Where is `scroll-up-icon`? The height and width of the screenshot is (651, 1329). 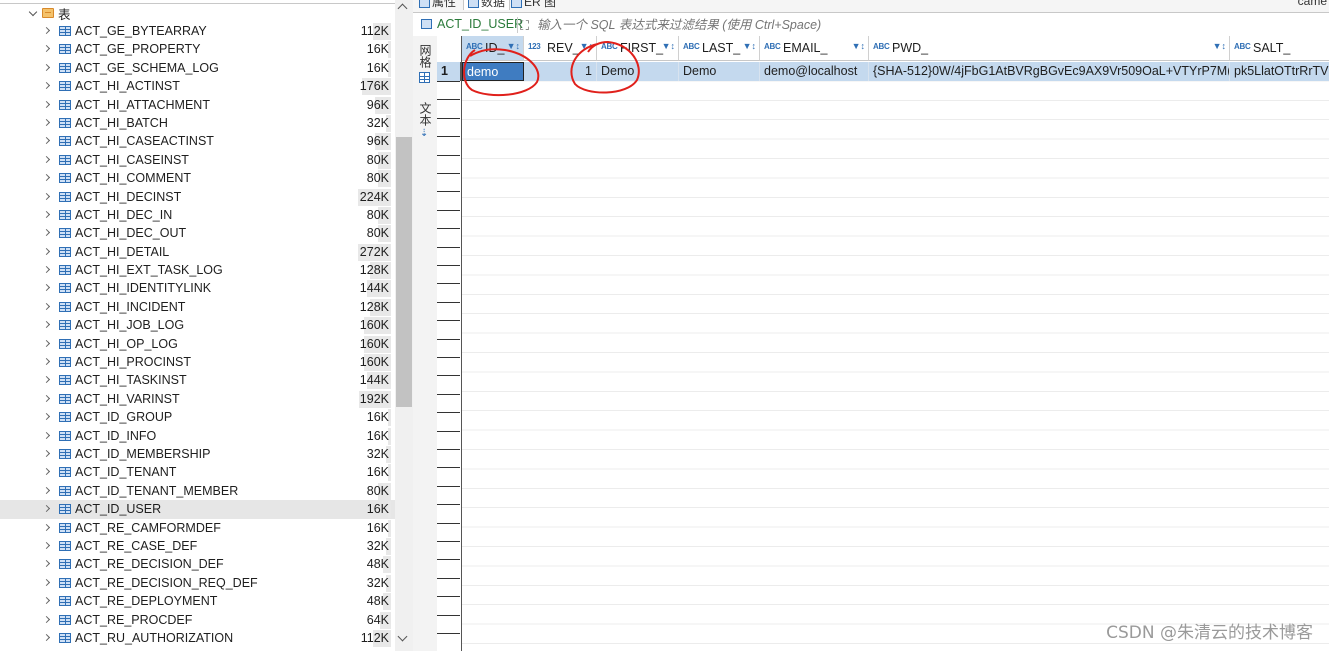 scroll-up-icon is located at coordinates (402, 8).